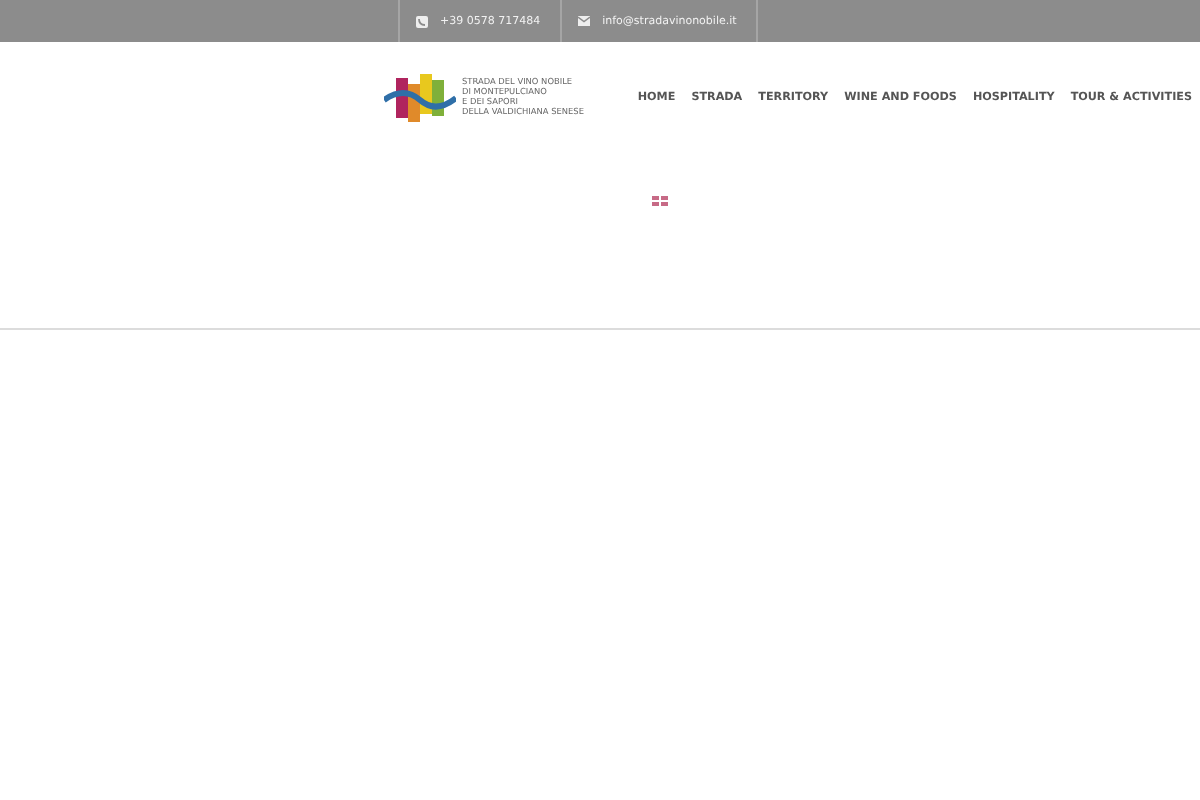 This screenshot has height=800, width=1200. I want to click on flag-icon, so click(660, 201).